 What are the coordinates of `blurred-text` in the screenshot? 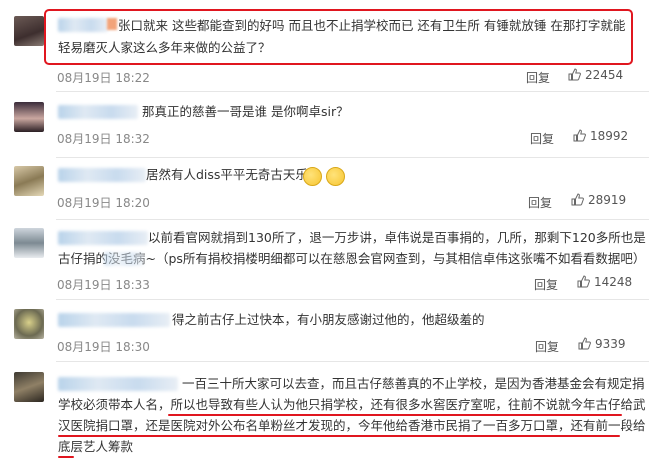 It's located at (124, 259).